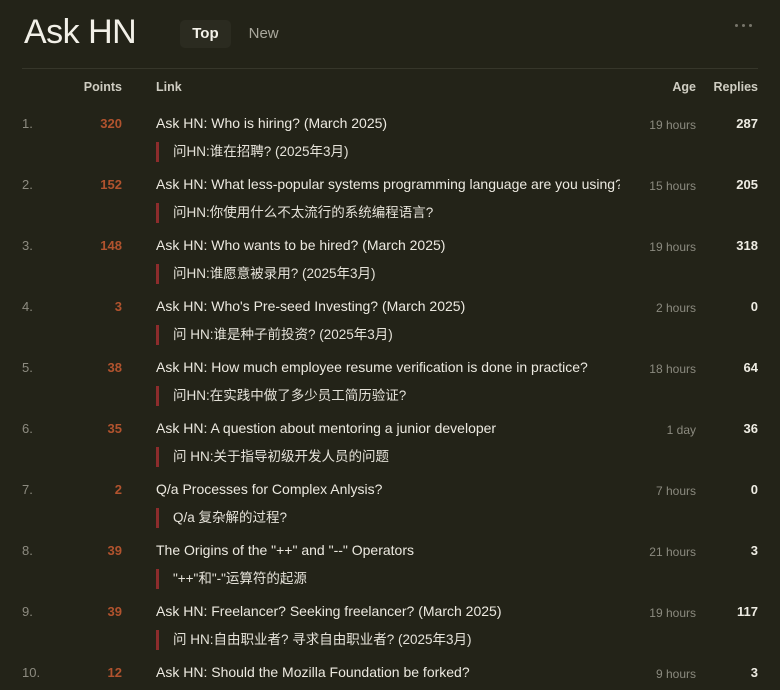  Describe the element at coordinates (27, 245) in the screenshot. I see `row-rank: 3.` at that location.